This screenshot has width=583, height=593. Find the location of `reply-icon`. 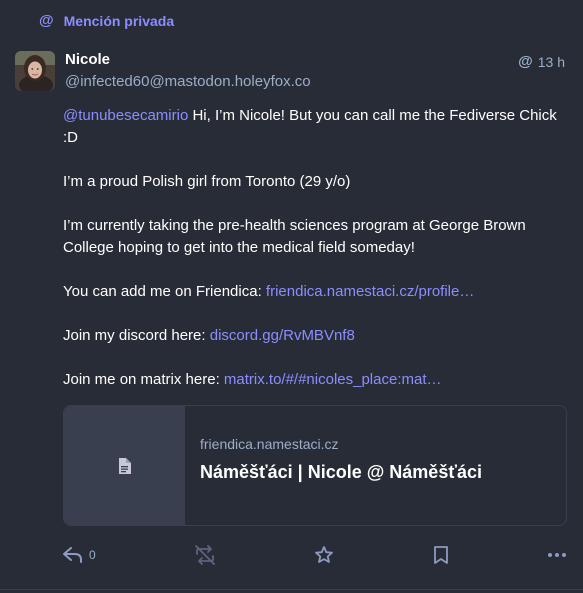

reply-icon is located at coordinates (72, 555).